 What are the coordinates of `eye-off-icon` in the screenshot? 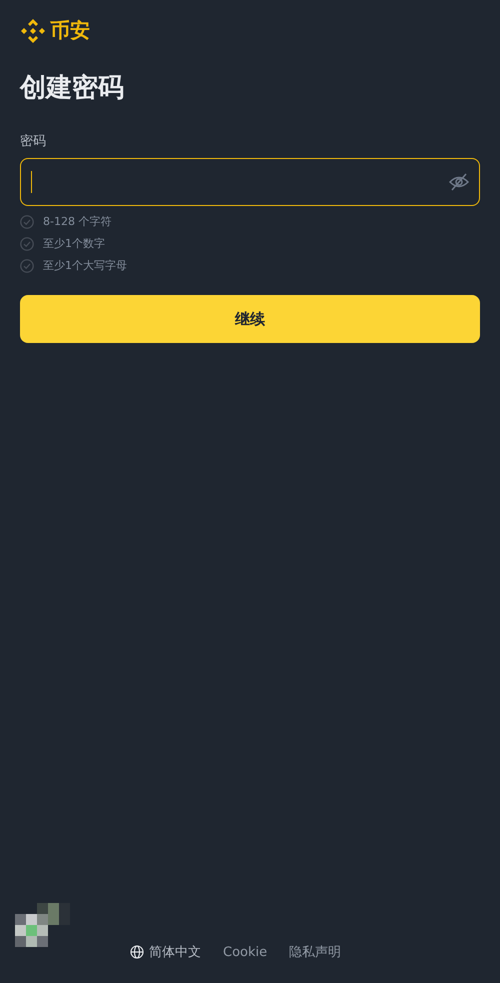 It's located at (459, 182).